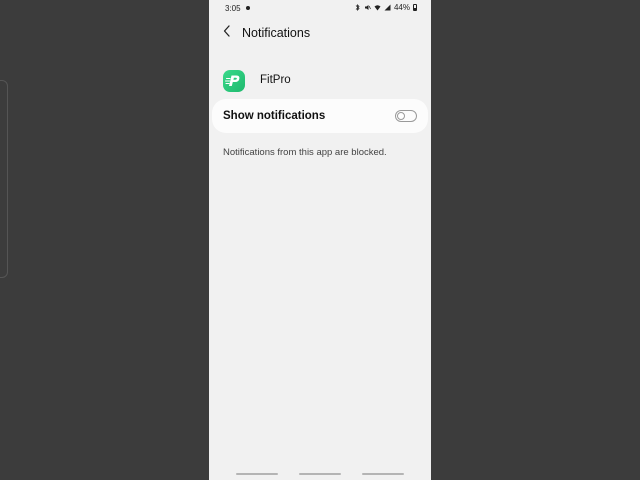 This screenshot has width=640, height=480. What do you see at coordinates (406, 116) in the screenshot?
I see `show-notifications-toggle` at bounding box center [406, 116].